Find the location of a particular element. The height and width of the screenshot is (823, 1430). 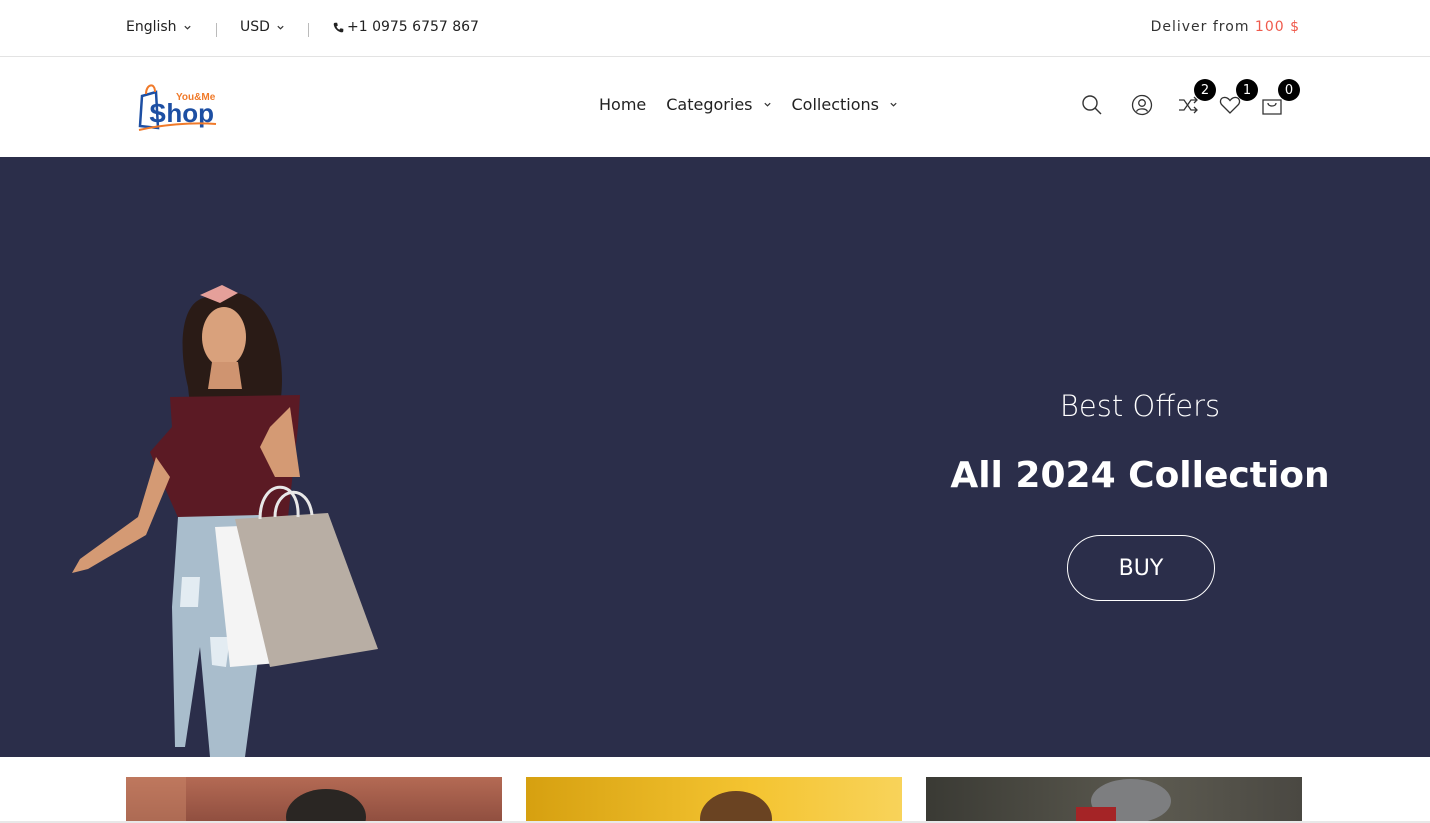

account-button is located at coordinates (1142, 105).